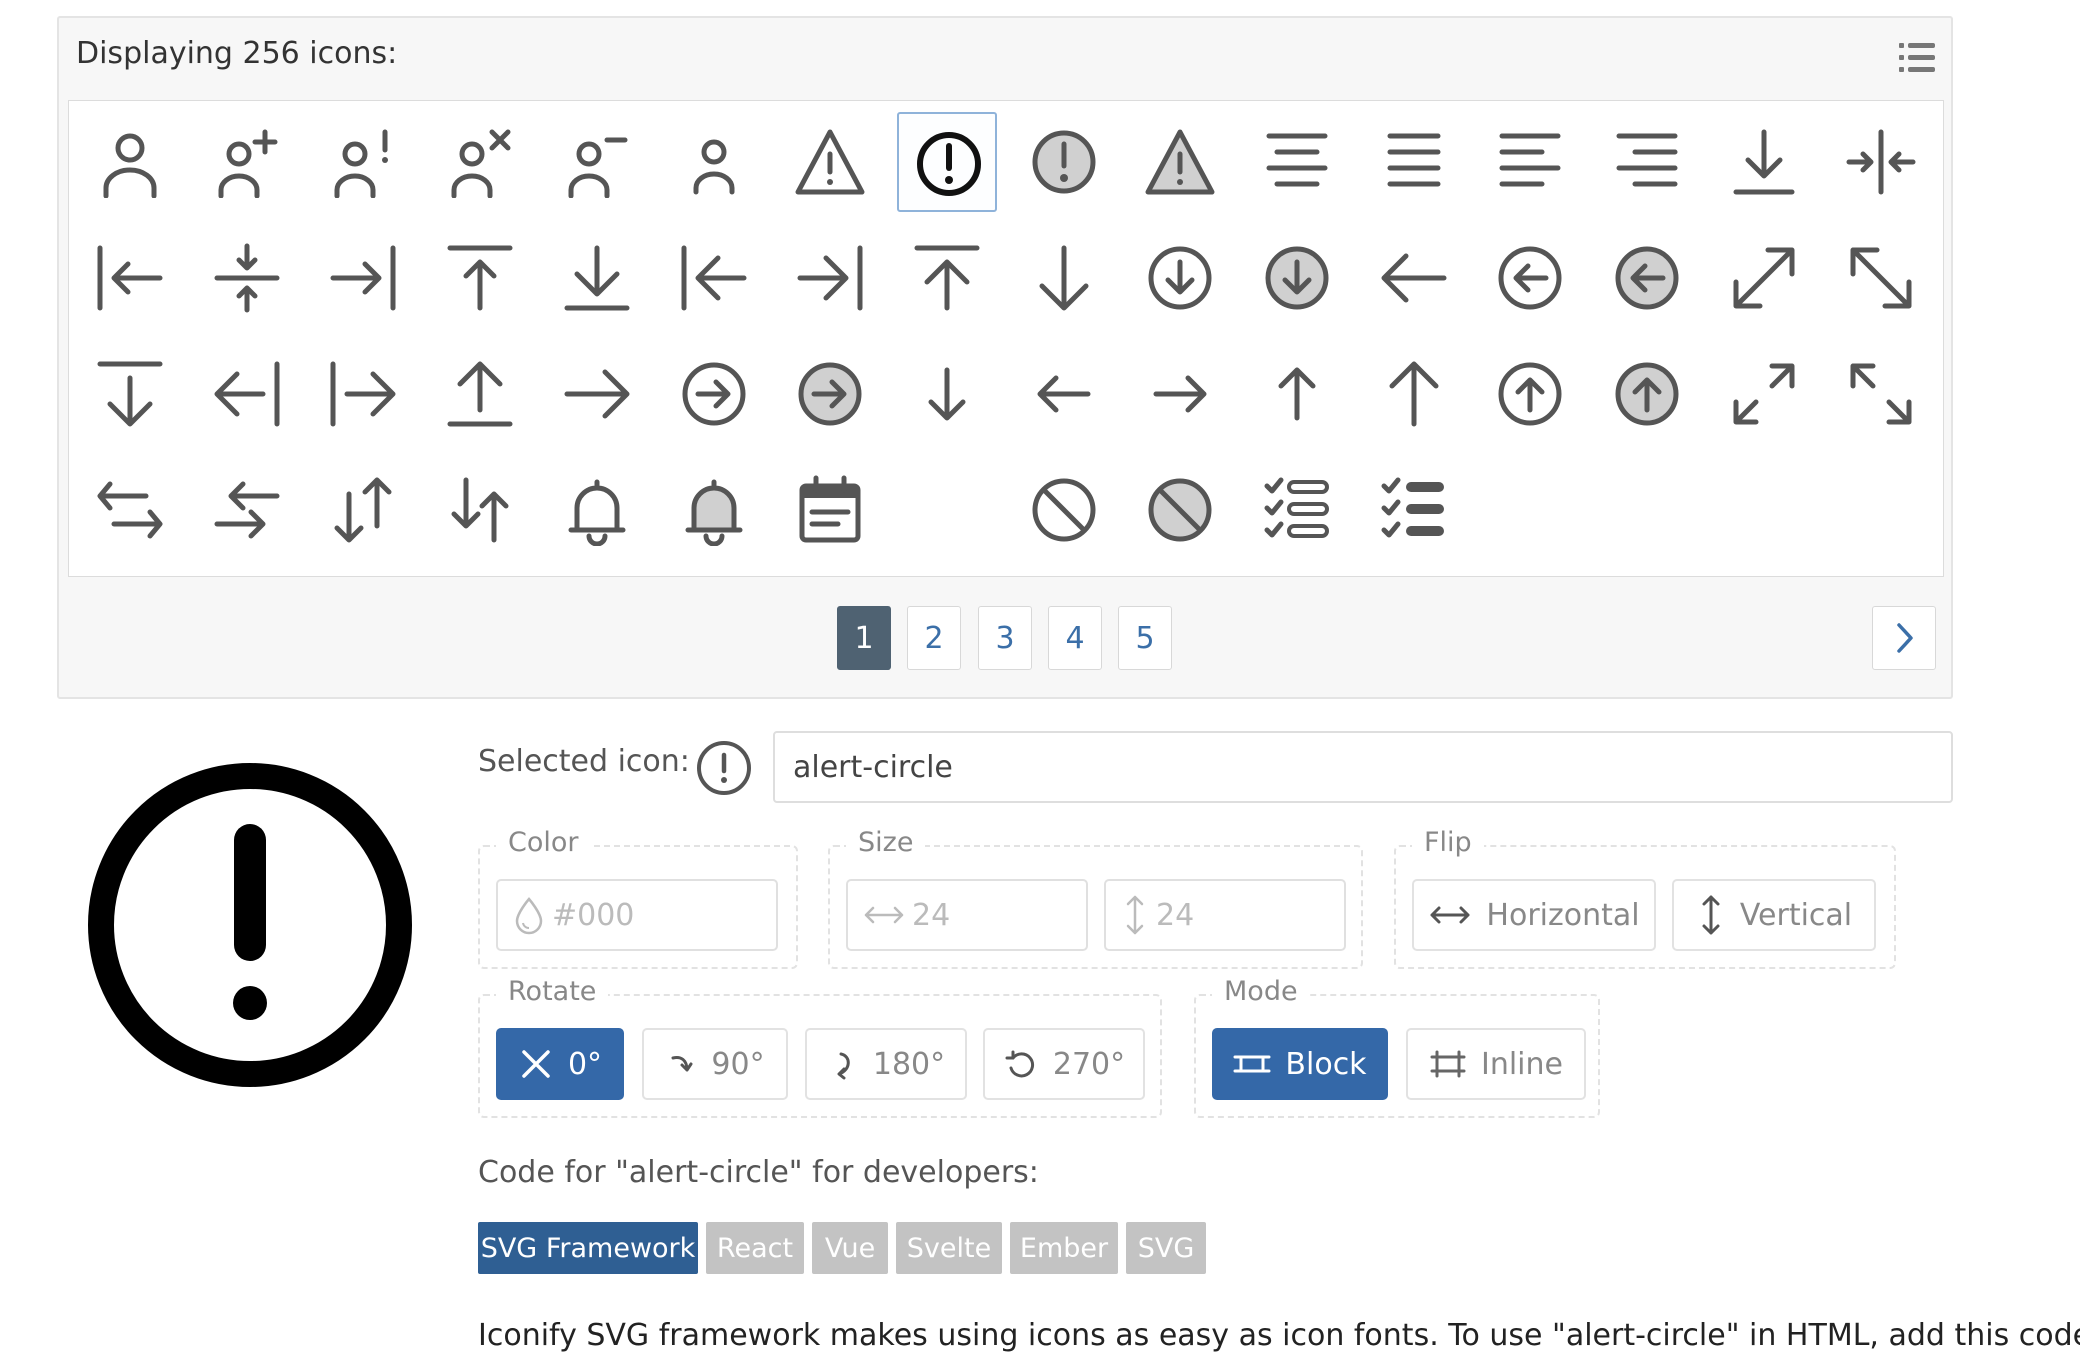  I want to click on page-2-button: 2, so click(934, 638).